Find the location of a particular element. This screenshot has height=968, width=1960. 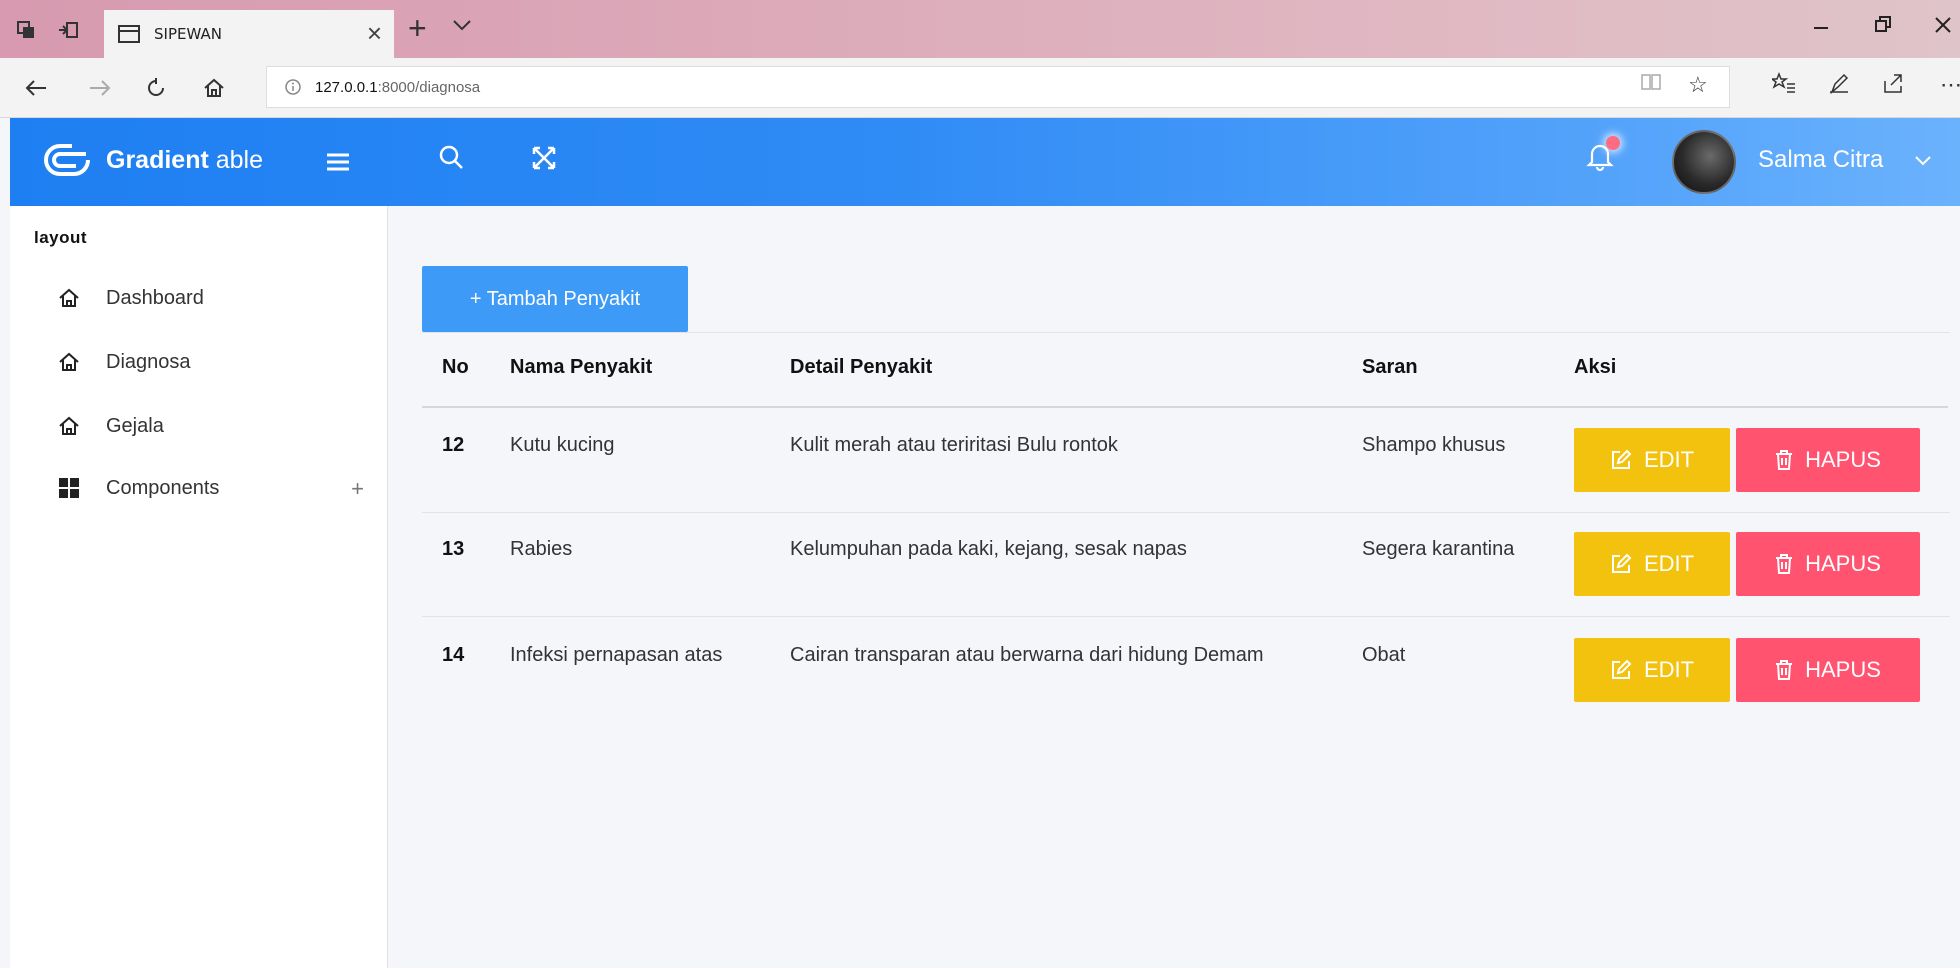

close-tab-icon: × is located at coordinates (374, 33).